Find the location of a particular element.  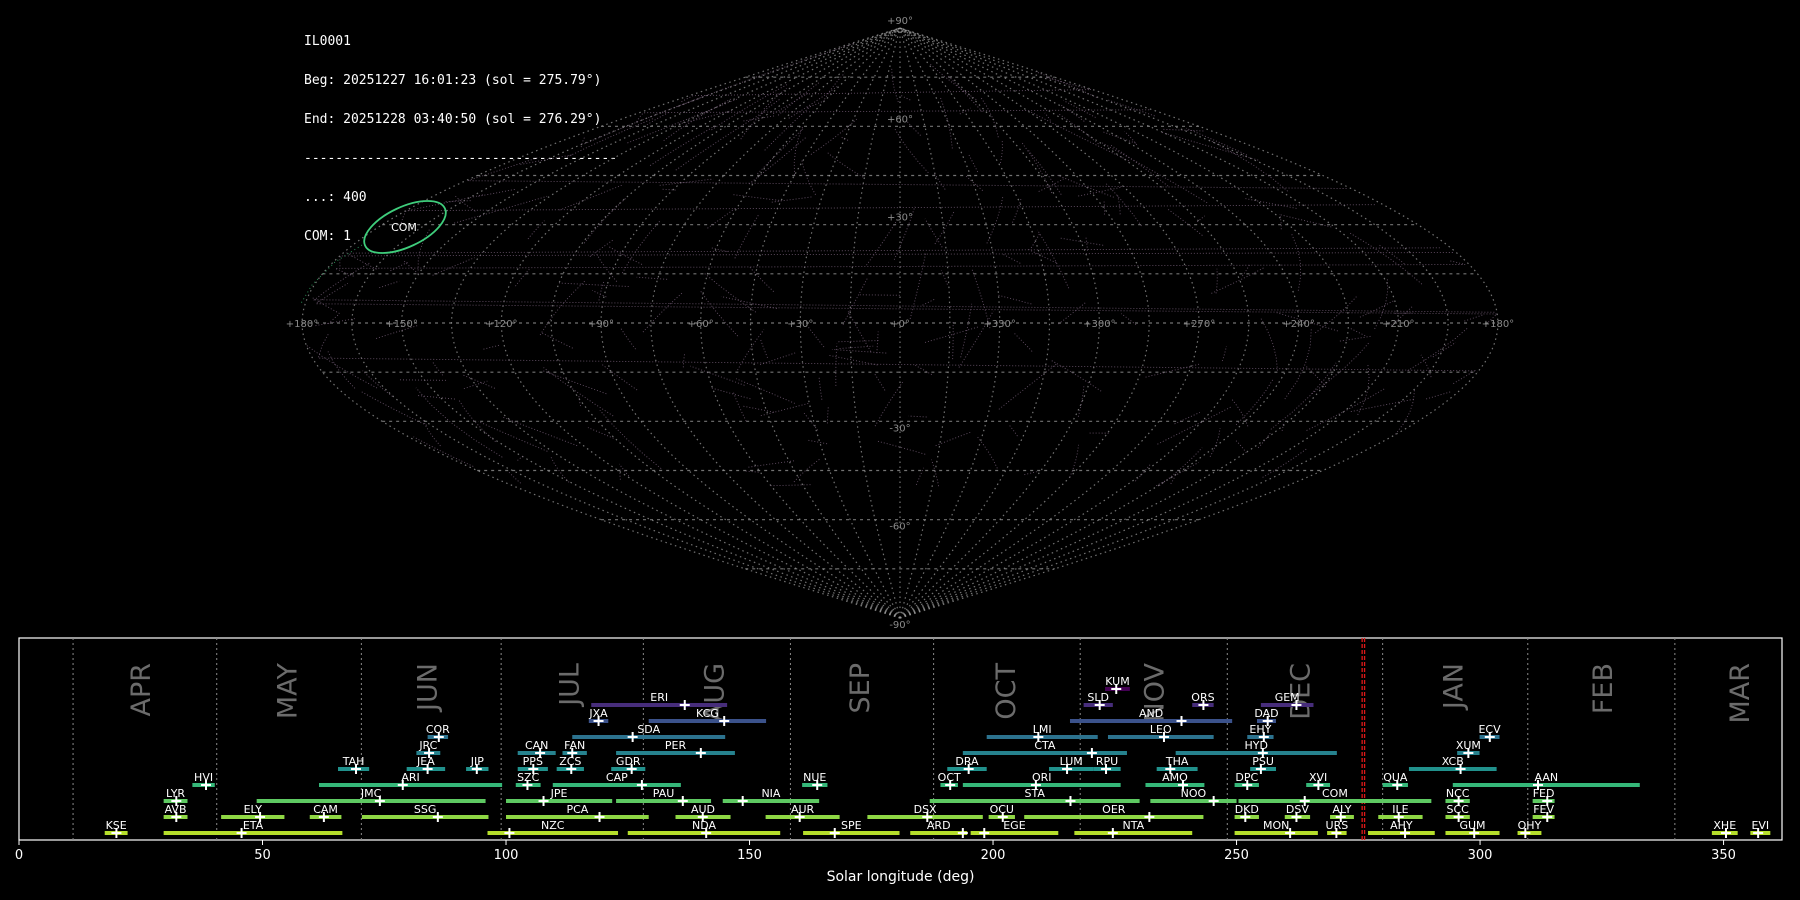

shower-code-label: XVI is located at coordinates (1318, 777).